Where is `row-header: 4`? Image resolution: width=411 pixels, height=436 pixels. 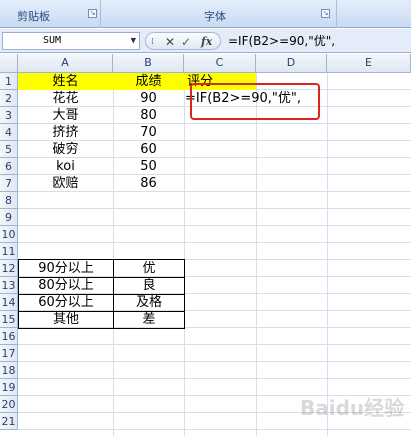
row-header: 4 is located at coordinates (9, 132).